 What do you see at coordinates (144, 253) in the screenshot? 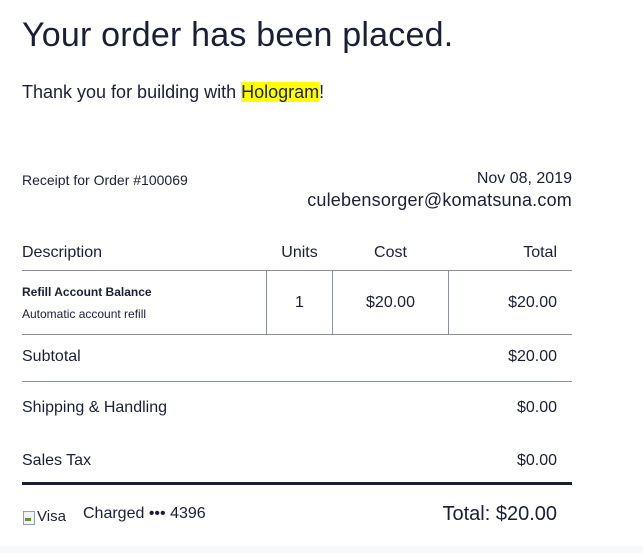
I see `column-header-description: Description` at bounding box center [144, 253].